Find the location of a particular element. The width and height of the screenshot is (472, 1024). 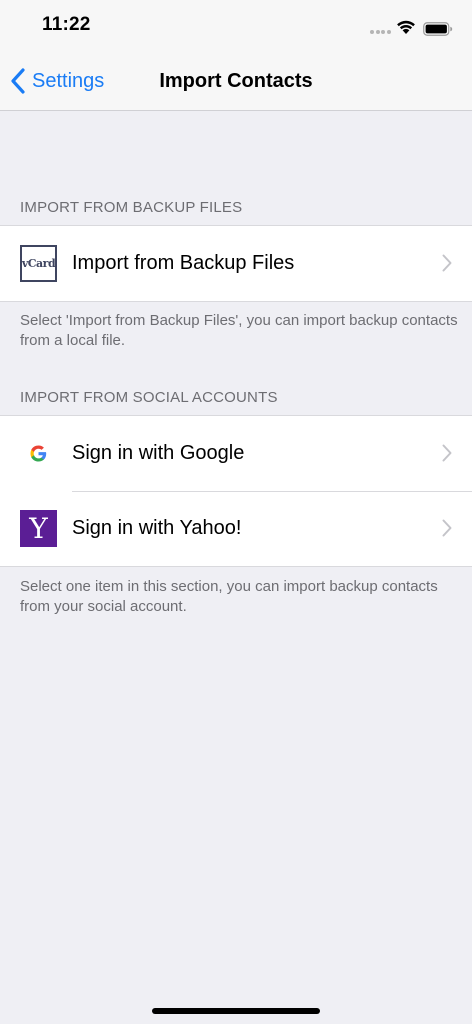

status-time: 11:22 is located at coordinates (66, 24).